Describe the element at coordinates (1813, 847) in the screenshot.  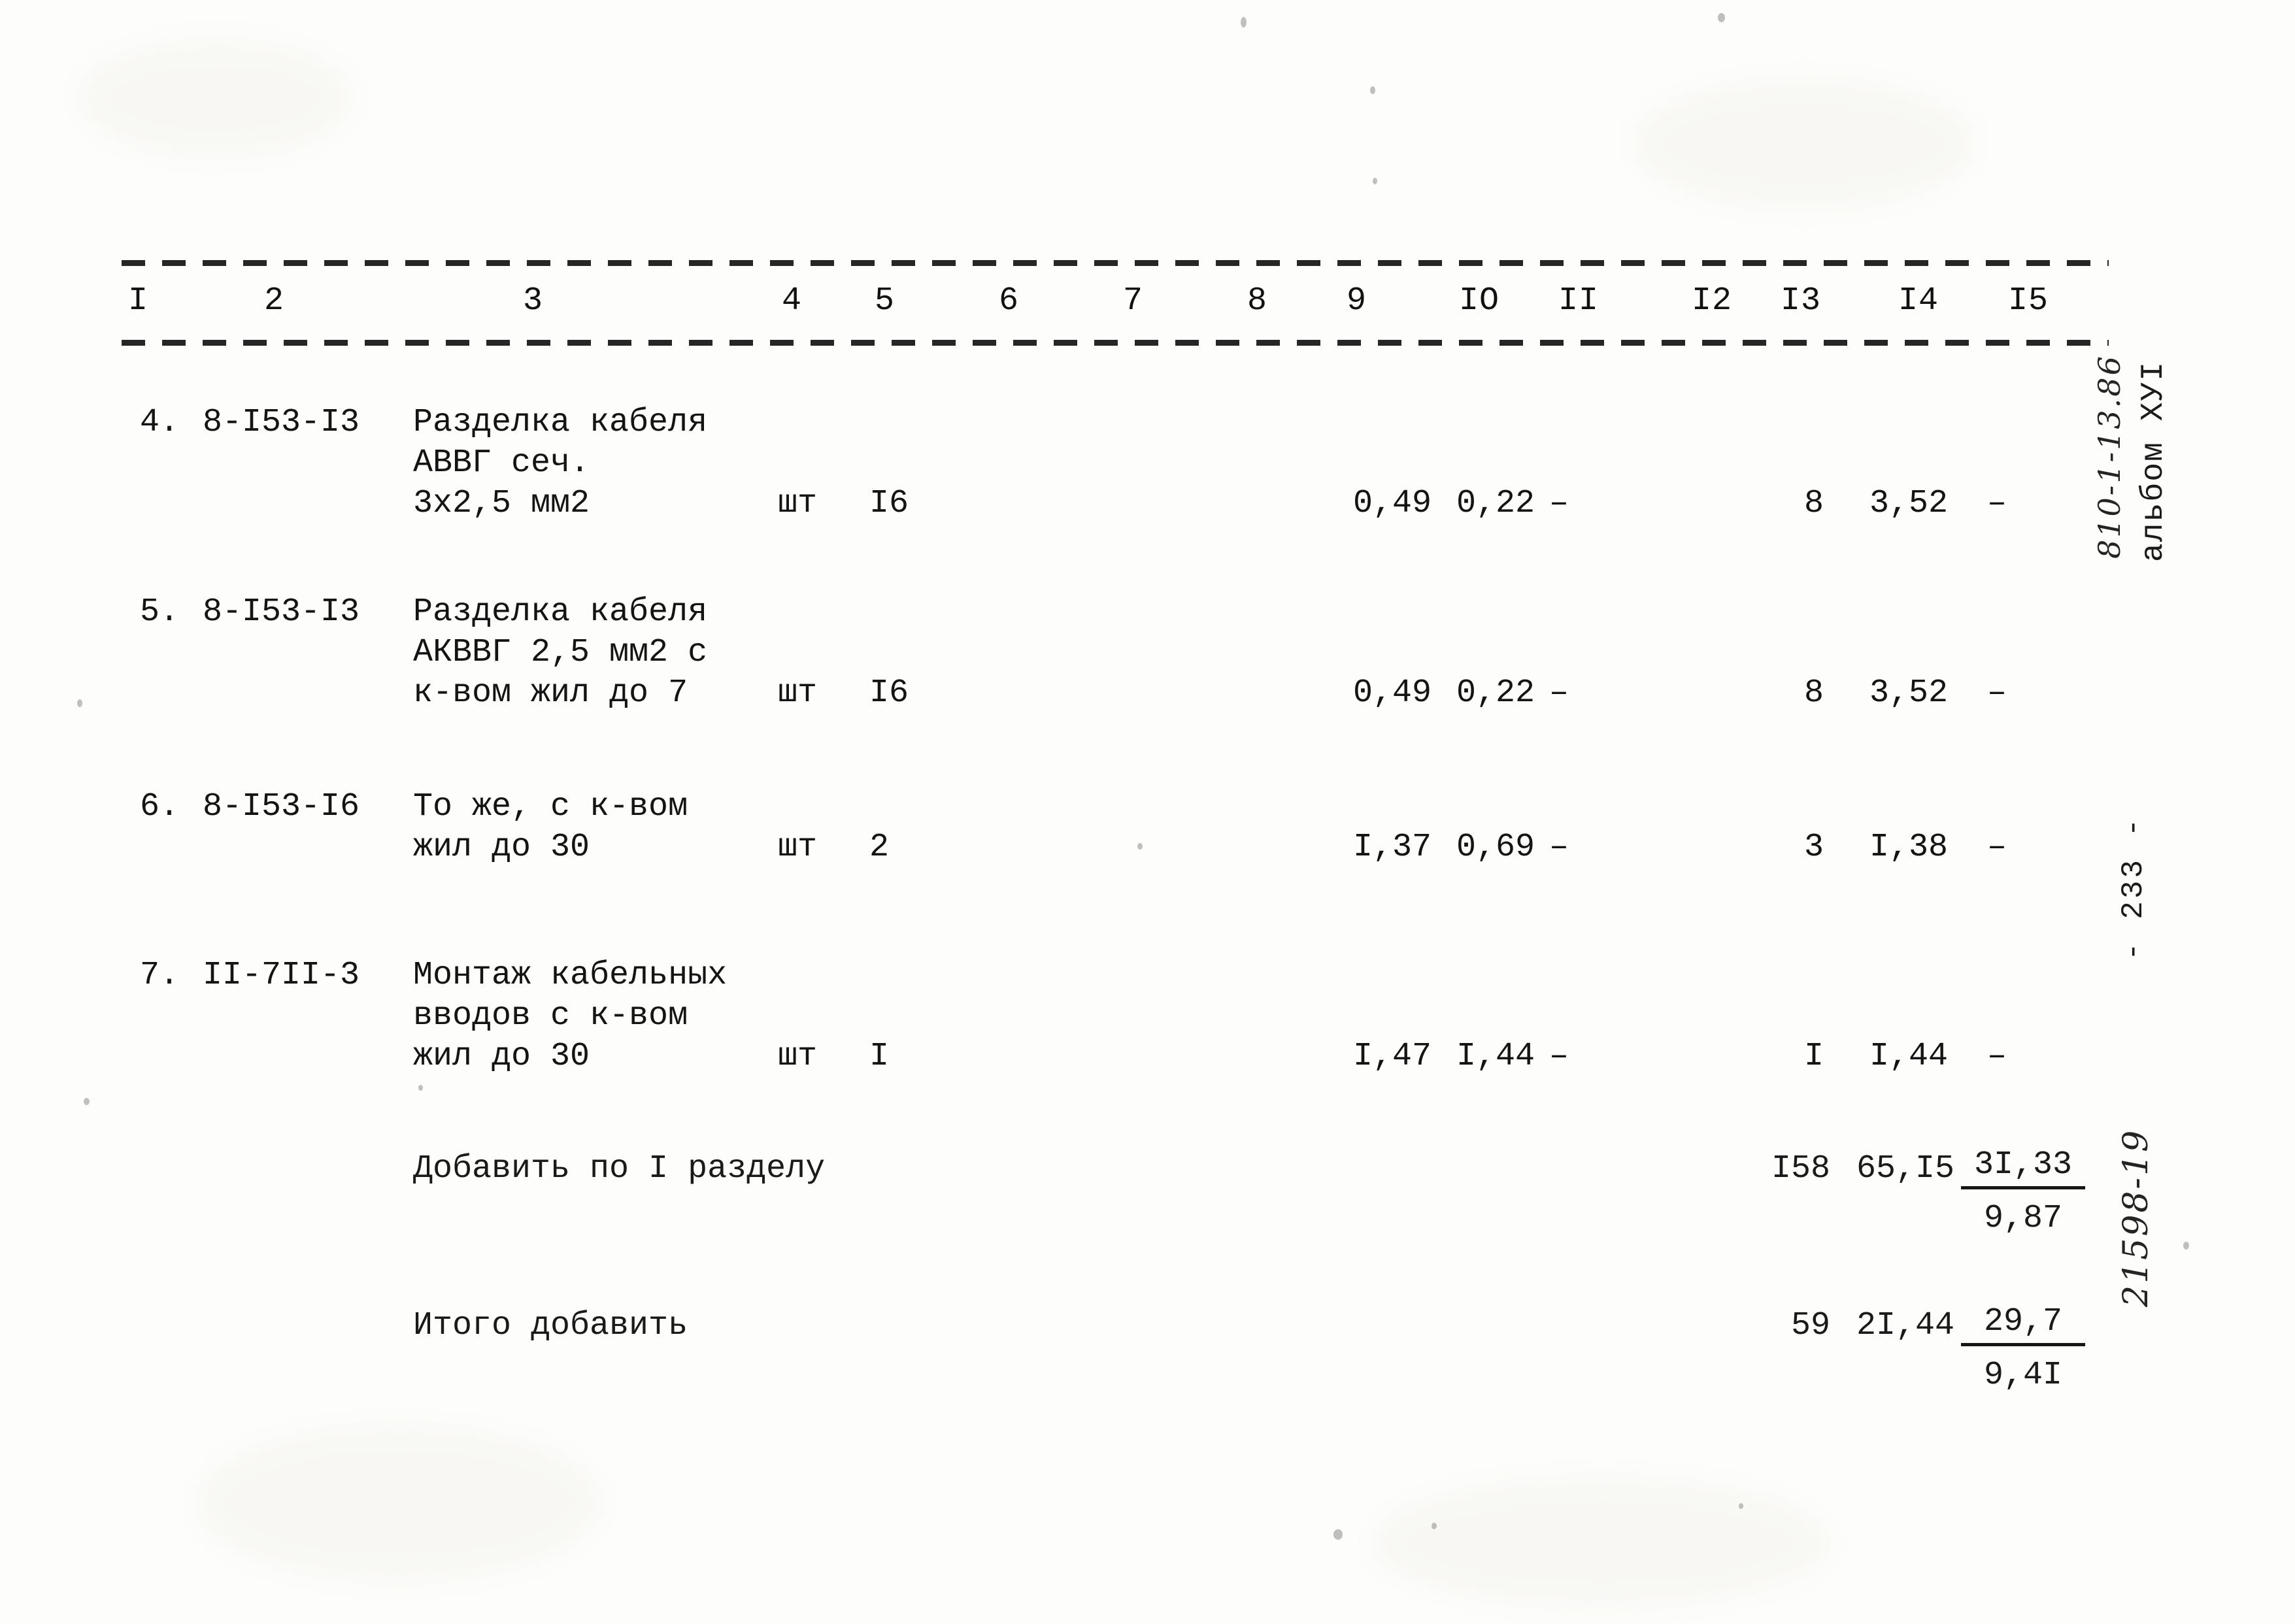
I see `row-col13: 3` at that location.